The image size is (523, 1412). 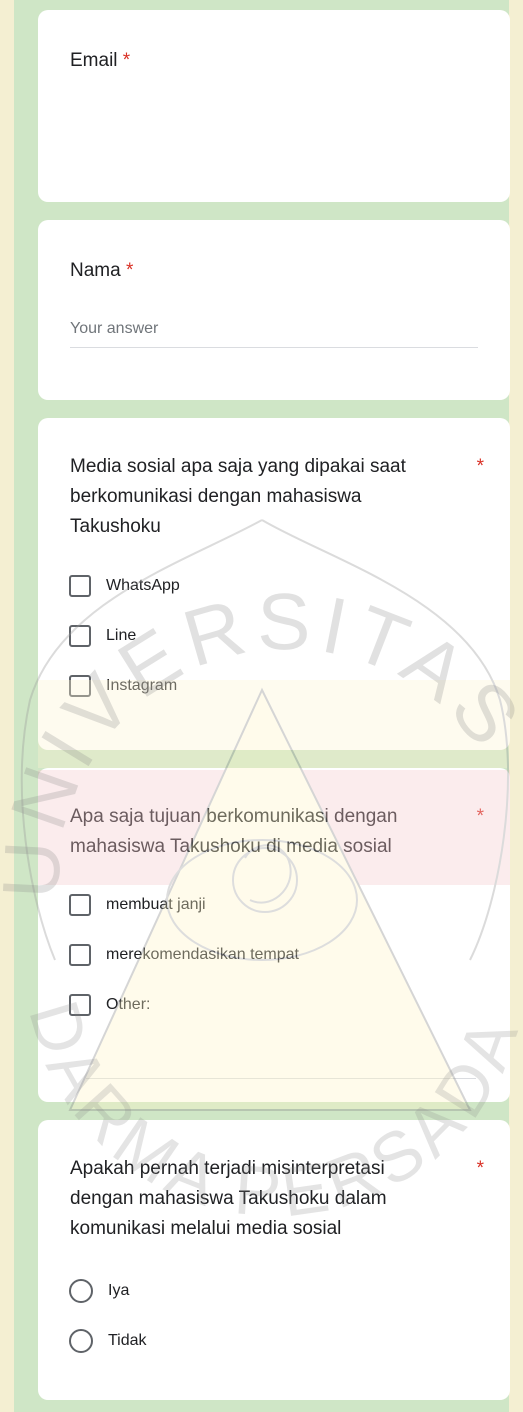 What do you see at coordinates (274, 106) in the screenshot?
I see `question-card-email: Email *` at bounding box center [274, 106].